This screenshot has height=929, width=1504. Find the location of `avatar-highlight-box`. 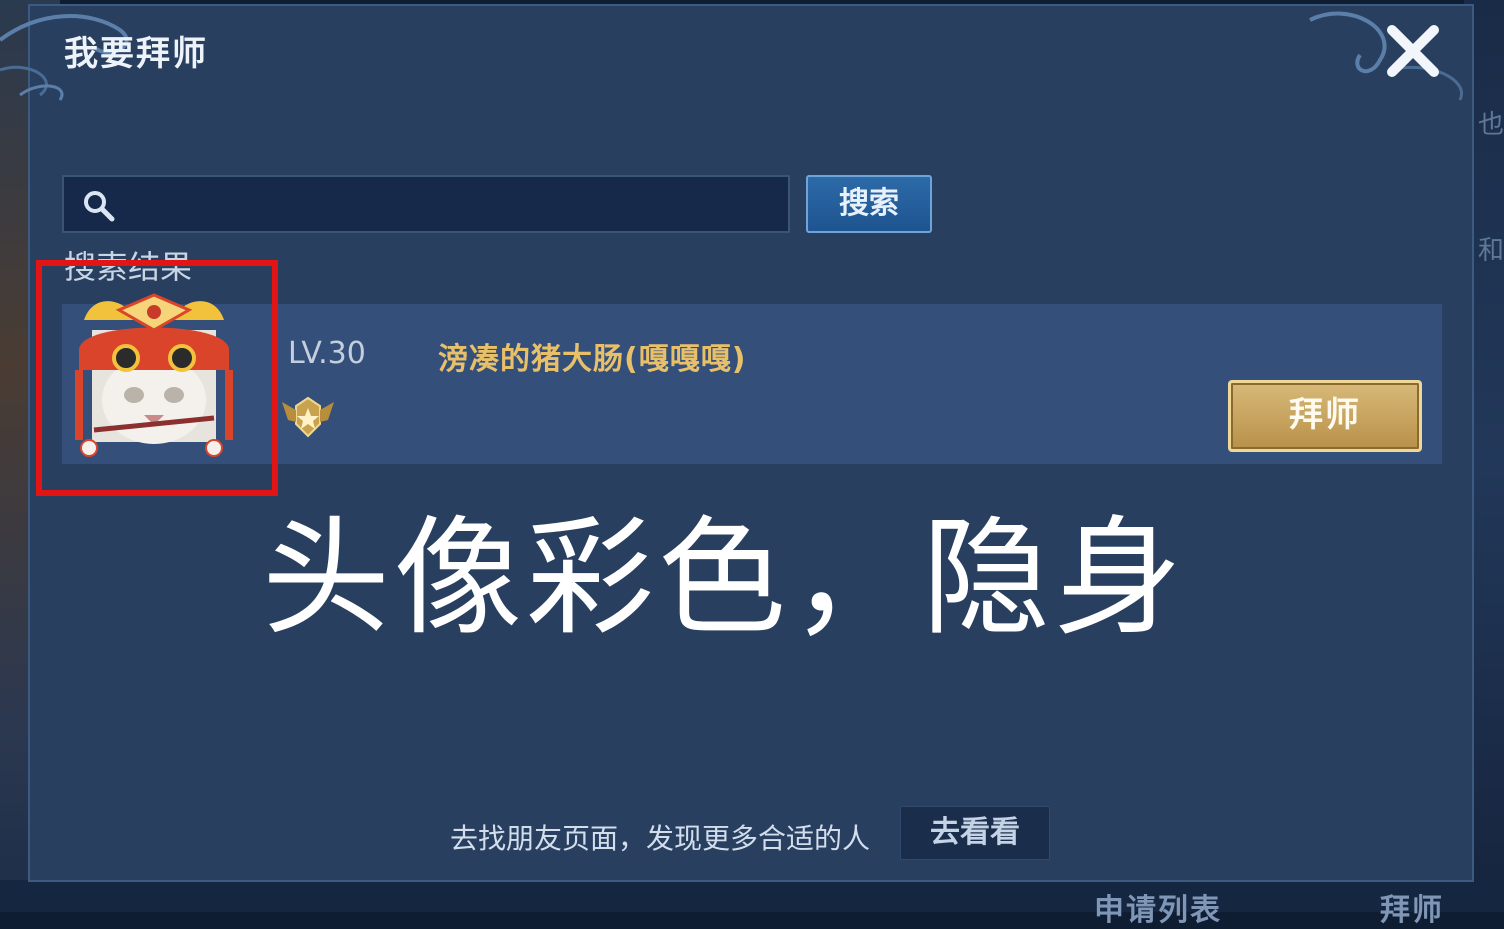

avatar-highlight-box is located at coordinates (157, 378).